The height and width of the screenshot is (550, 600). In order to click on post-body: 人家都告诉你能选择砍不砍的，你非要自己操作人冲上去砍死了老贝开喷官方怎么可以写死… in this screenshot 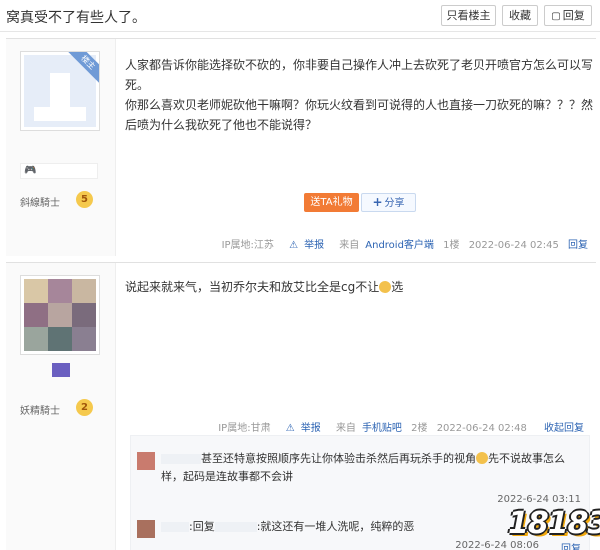, I will do `click(360, 95)`.